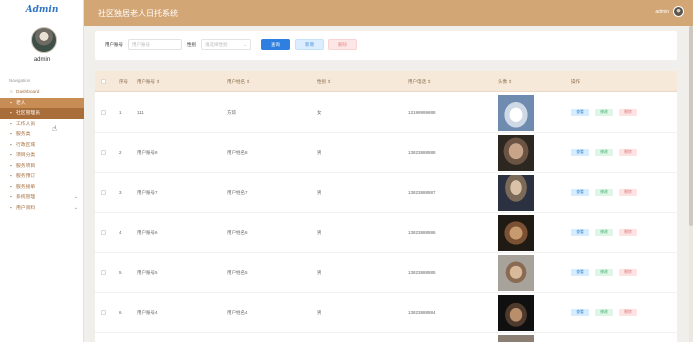  Describe the element at coordinates (216, 44) in the screenshot. I see `gender-select-placeholder: 请选择性别` at that location.